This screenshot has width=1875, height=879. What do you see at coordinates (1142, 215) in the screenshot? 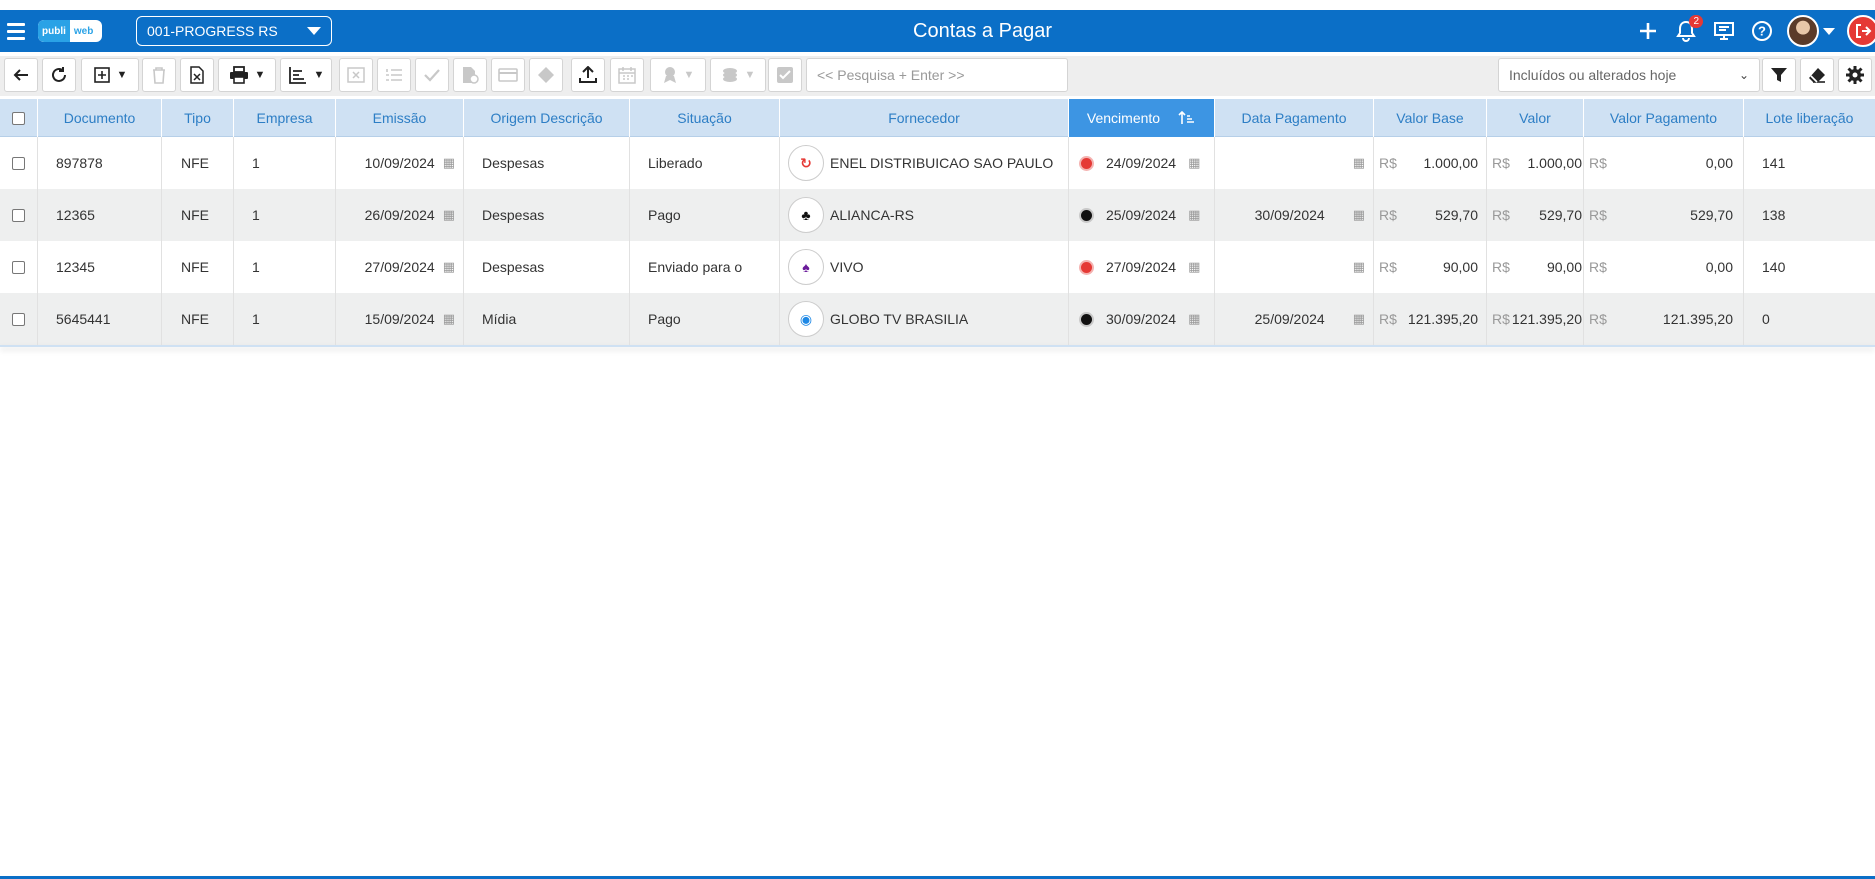
I see `cell-vencimento: 25/09/2024 ▦` at bounding box center [1142, 215].